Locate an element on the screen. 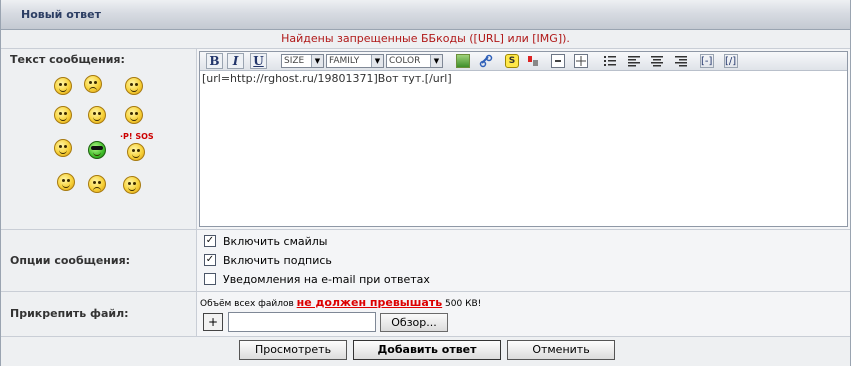 This screenshot has height=366, width=851. family-select-label: FAMILY is located at coordinates (344, 61).